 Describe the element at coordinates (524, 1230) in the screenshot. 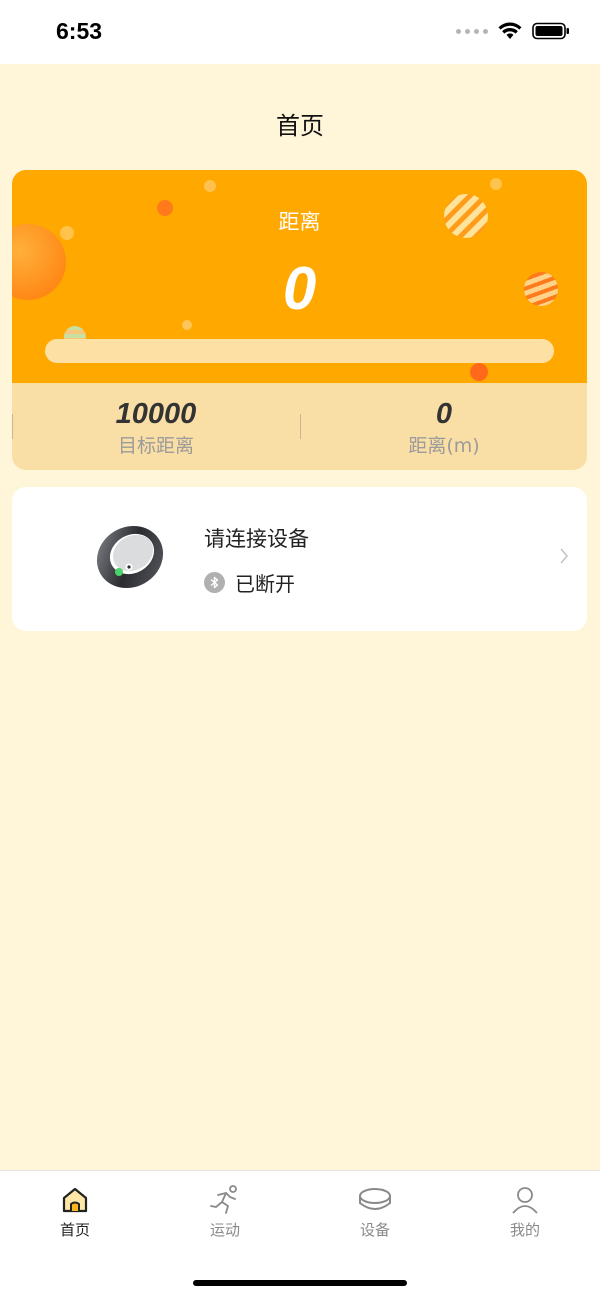

I see `tab-profile-label: 我的` at that location.